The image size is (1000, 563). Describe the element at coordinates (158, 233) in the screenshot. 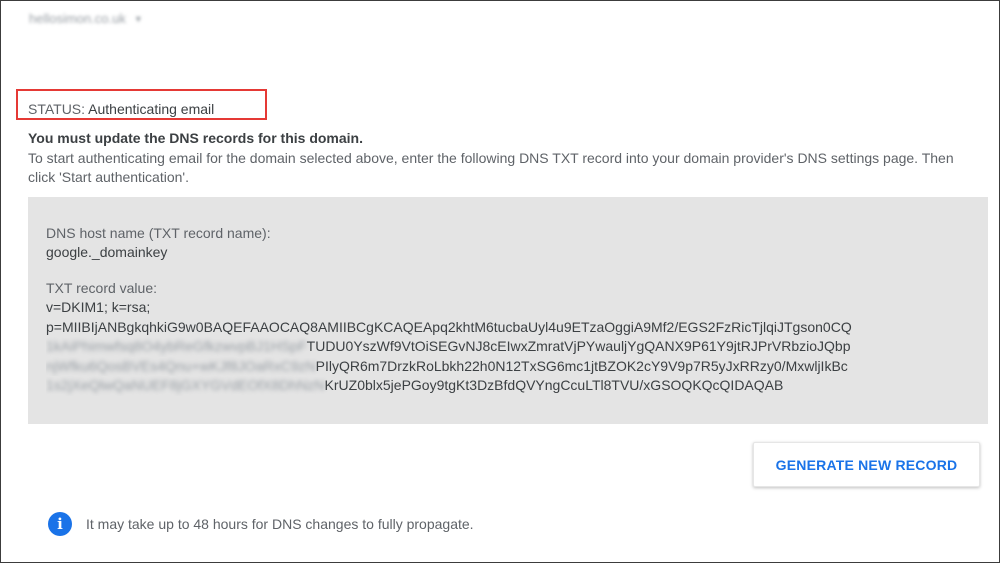

I see `host-name-label: DNS host name (TXT record name):` at that location.